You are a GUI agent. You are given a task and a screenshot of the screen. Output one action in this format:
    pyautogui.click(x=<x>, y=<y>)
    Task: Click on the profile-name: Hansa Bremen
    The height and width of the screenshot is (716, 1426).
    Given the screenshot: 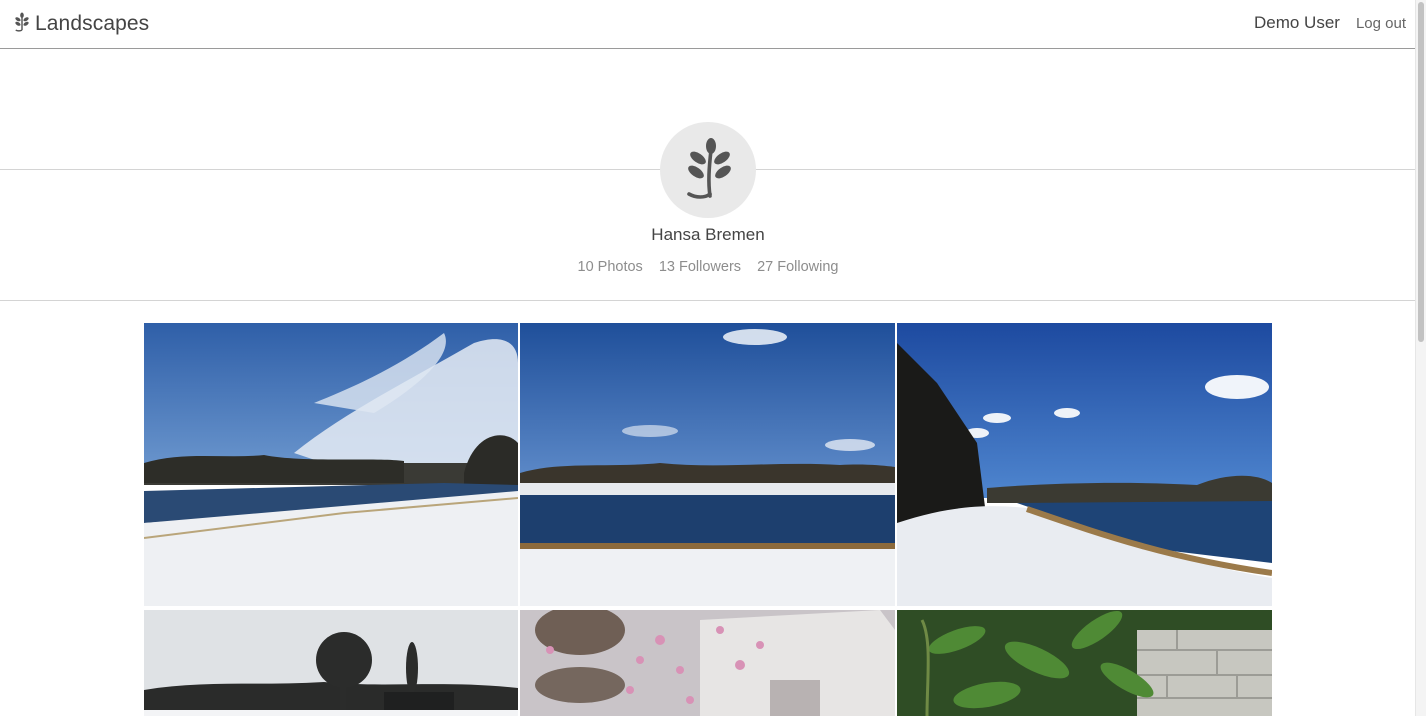 What is the action you would take?
    pyautogui.click(x=708, y=234)
    